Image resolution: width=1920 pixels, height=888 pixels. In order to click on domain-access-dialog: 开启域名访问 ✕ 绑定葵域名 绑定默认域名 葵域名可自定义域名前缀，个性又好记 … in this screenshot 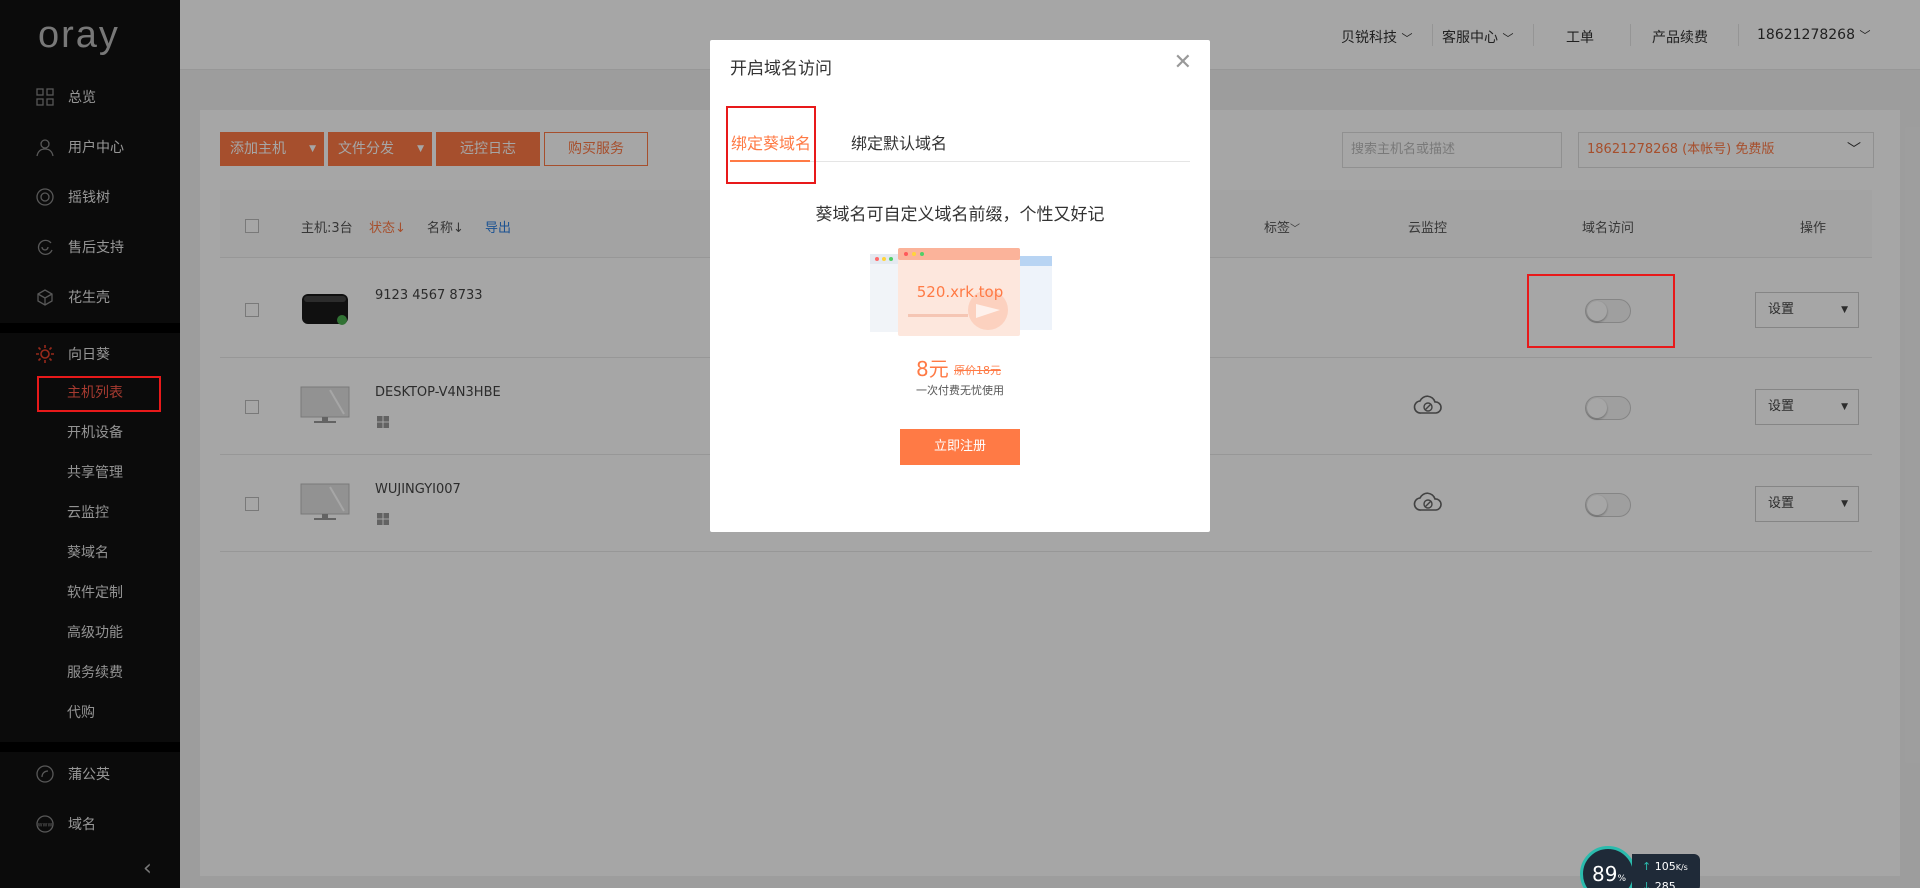, I will do `click(960, 286)`.